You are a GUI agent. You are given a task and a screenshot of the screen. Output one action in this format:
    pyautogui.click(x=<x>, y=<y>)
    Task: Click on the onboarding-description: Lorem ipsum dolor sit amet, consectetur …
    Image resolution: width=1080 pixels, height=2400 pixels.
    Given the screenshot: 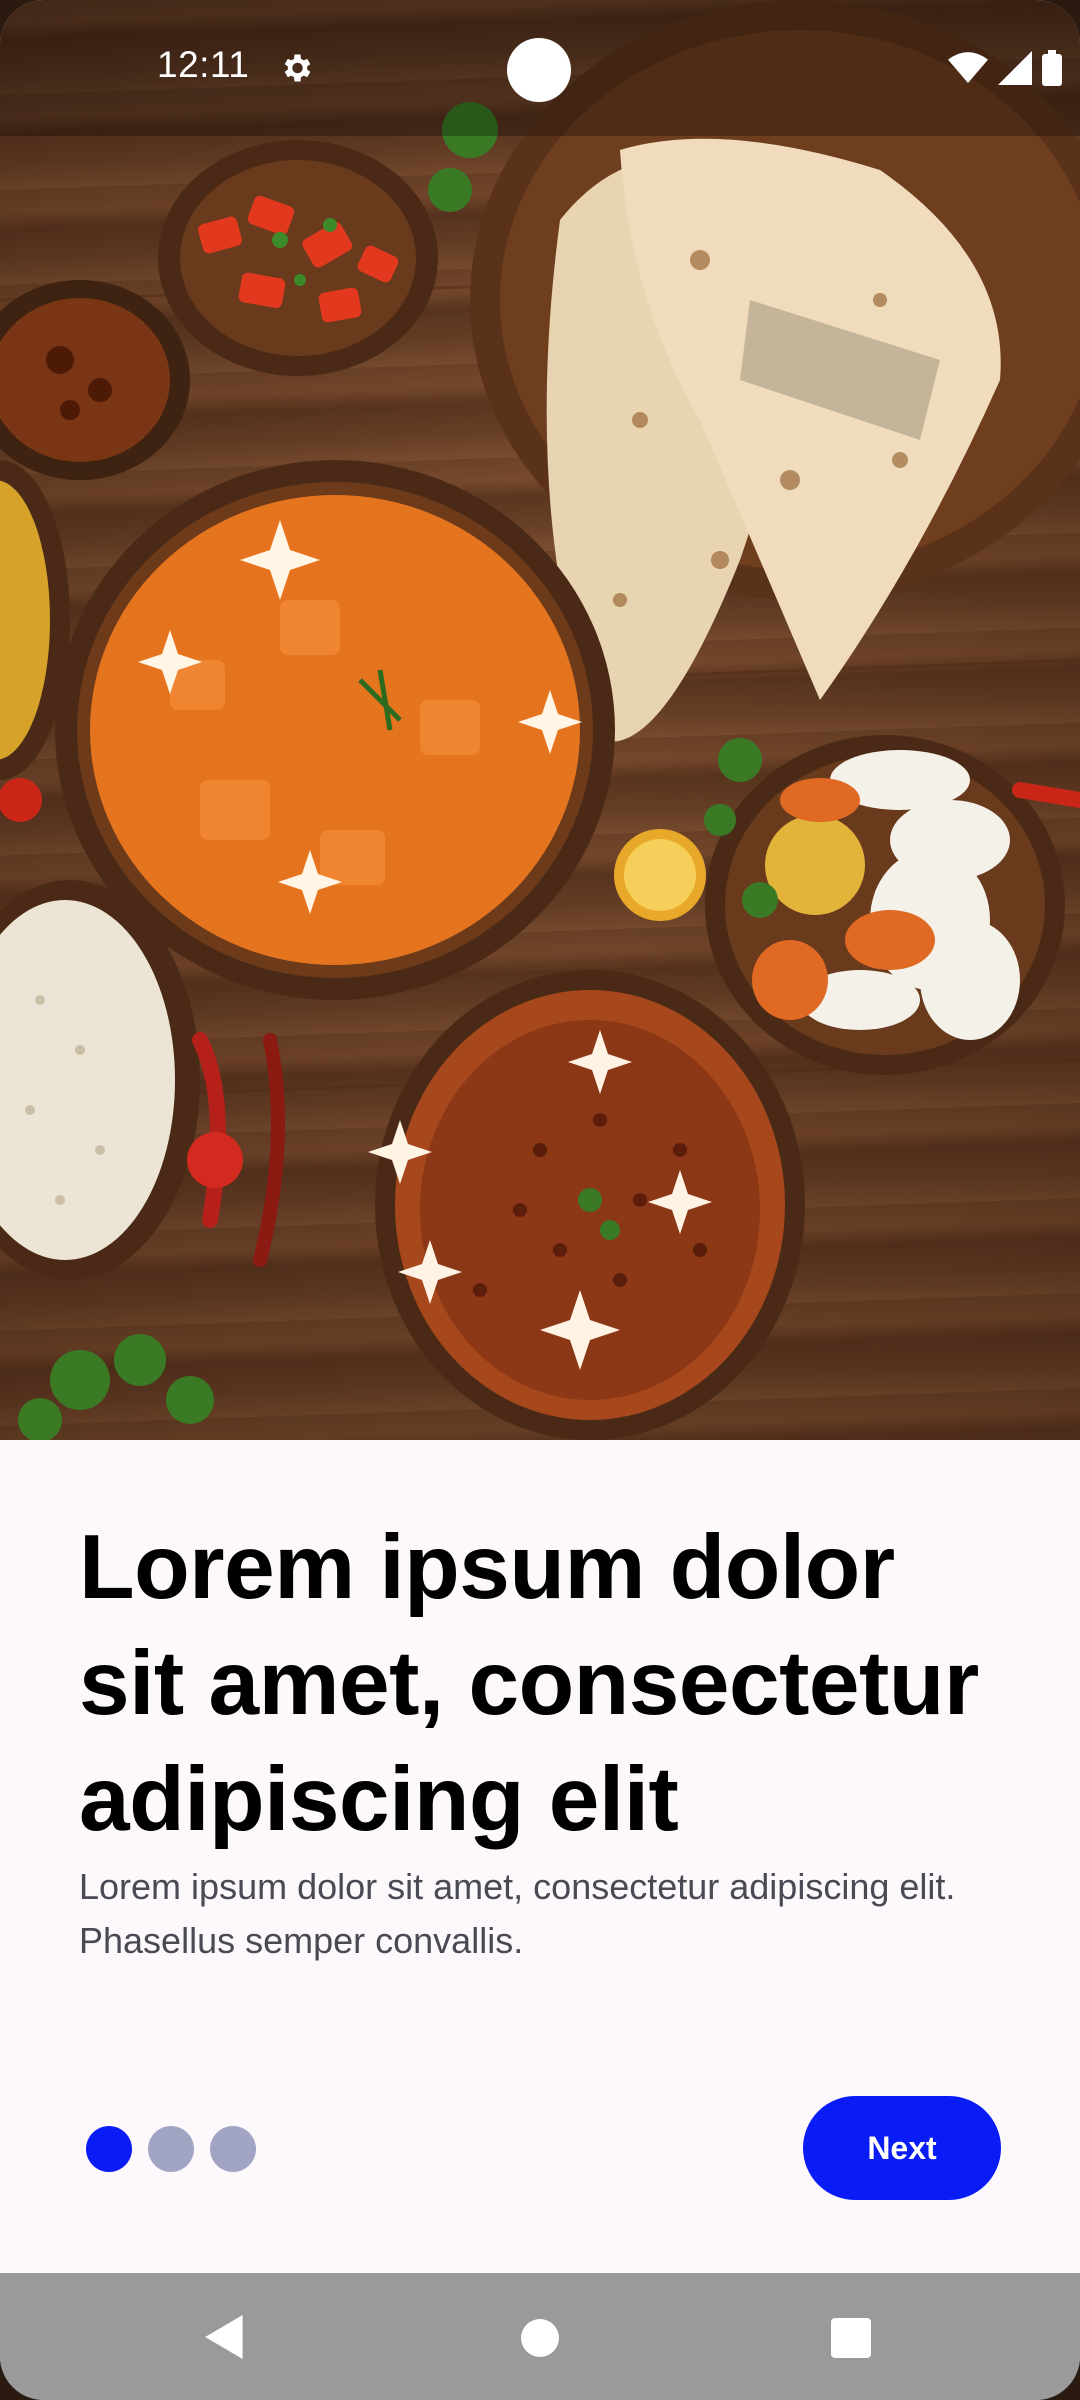 What is the action you would take?
    pyautogui.click(x=517, y=1913)
    